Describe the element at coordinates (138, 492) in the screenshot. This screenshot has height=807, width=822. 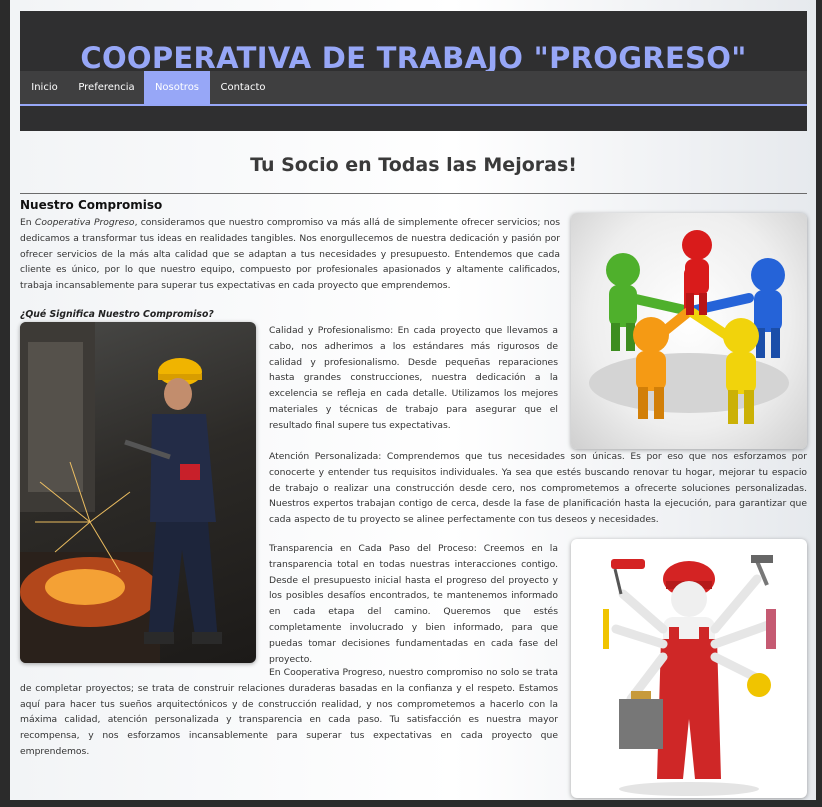
I see `welder-worker-image` at that location.